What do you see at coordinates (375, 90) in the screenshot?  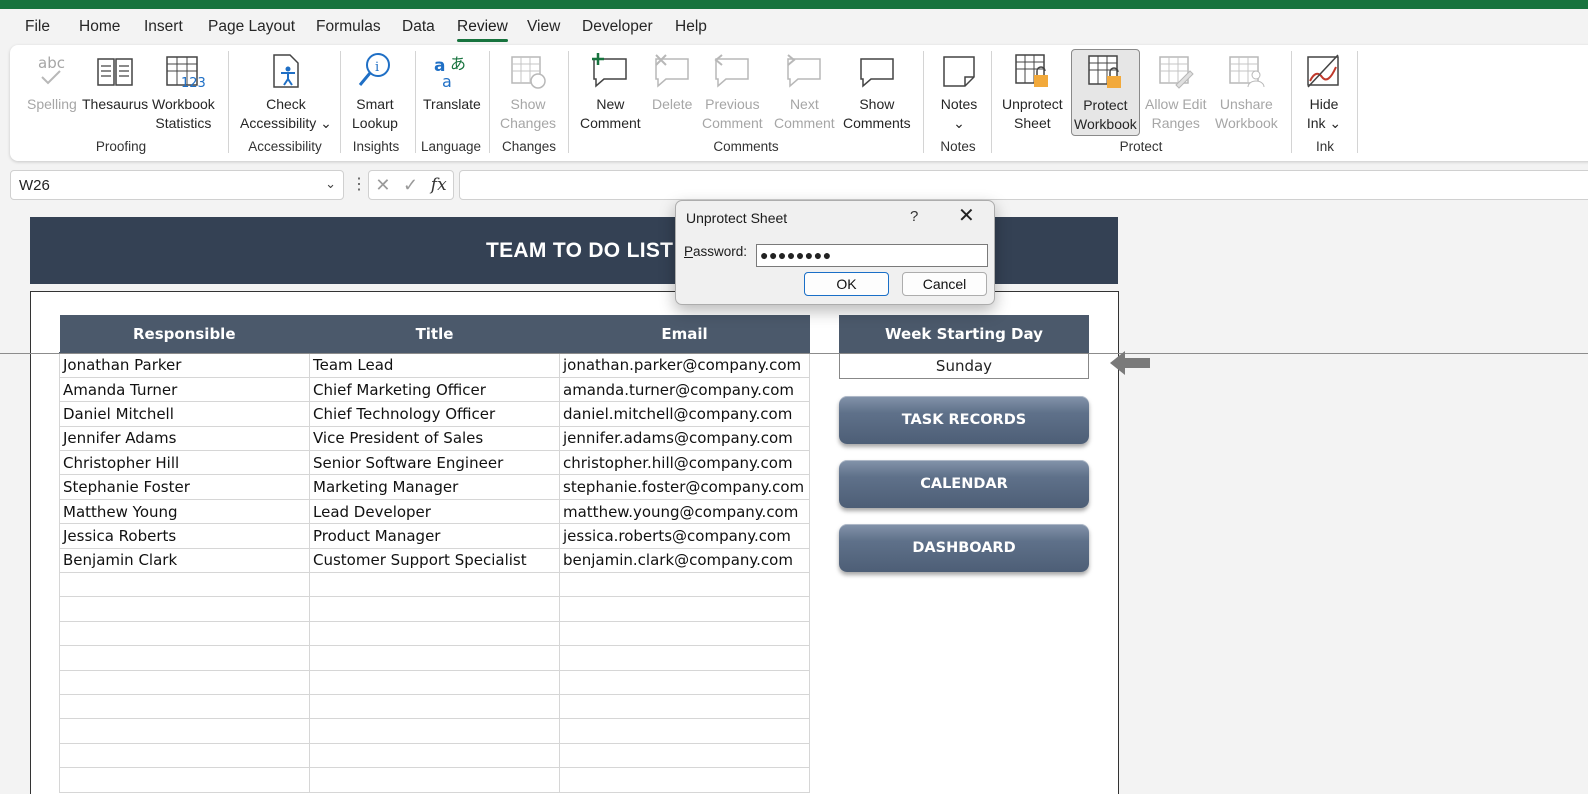 I see `smart-lookup-button: i Smart Lookup` at bounding box center [375, 90].